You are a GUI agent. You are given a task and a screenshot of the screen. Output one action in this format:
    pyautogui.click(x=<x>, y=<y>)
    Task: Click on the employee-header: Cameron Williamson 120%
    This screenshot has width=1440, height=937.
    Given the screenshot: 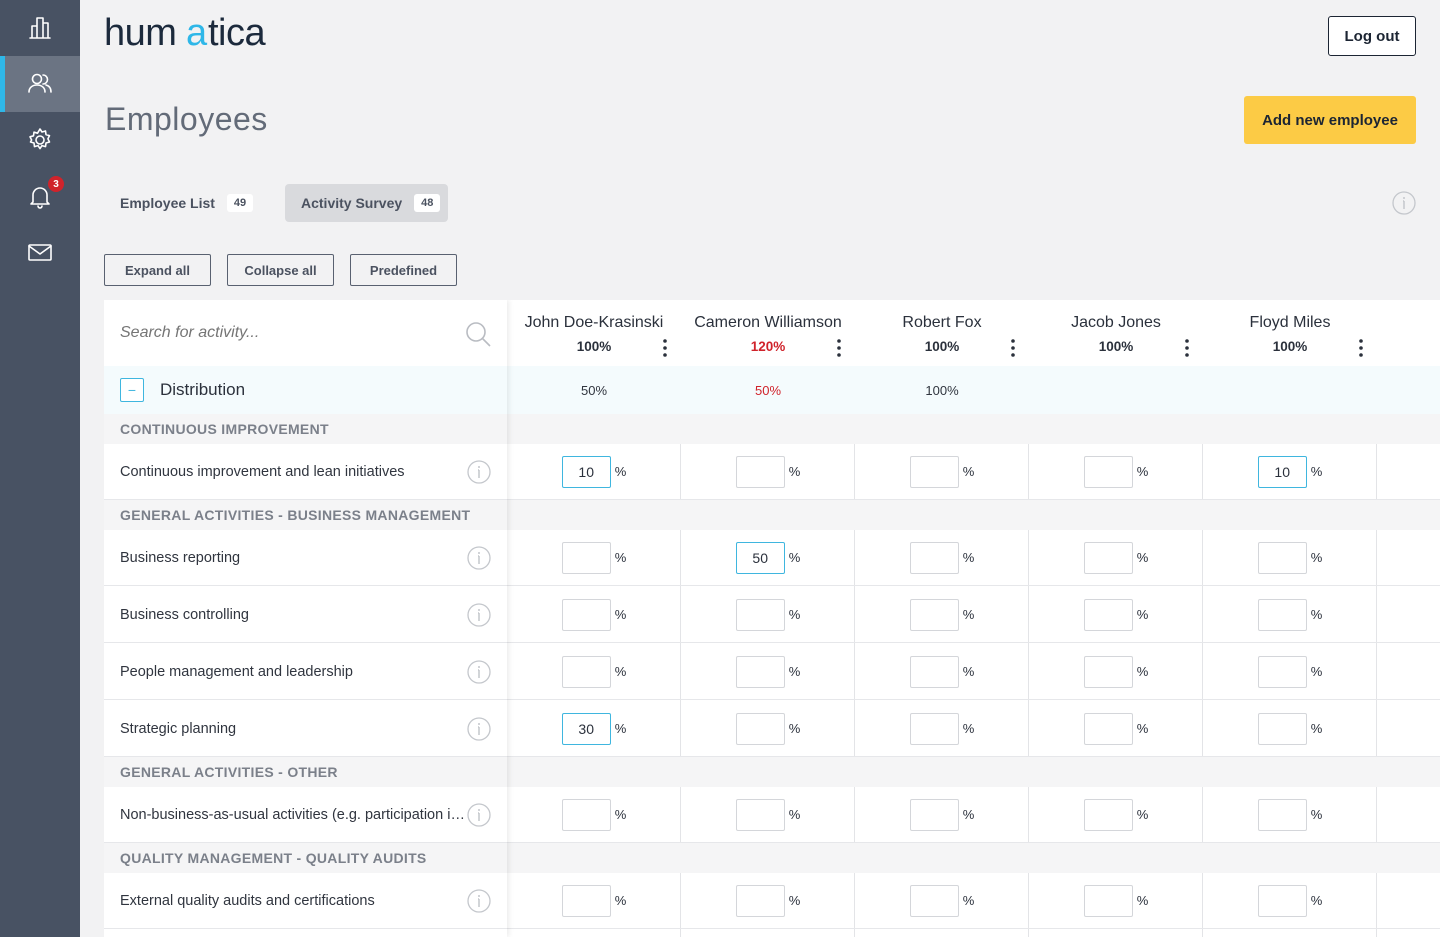 What is the action you would take?
    pyautogui.click(x=768, y=333)
    